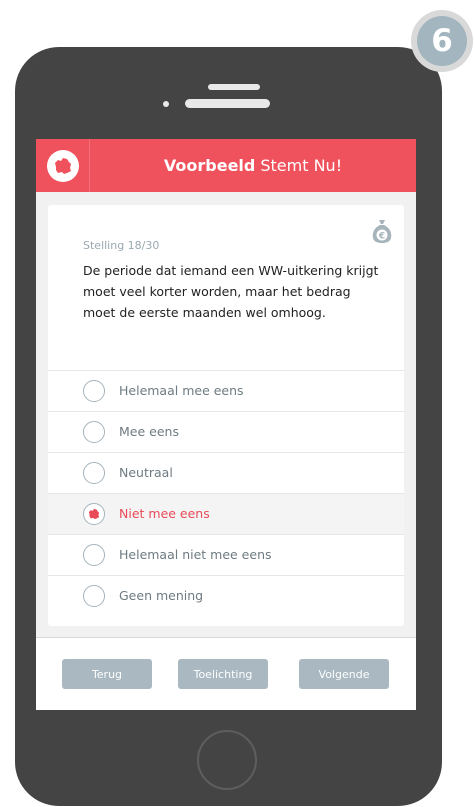 The image size is (475, 807). I want to click on phone-home-button, so click(227, 760).